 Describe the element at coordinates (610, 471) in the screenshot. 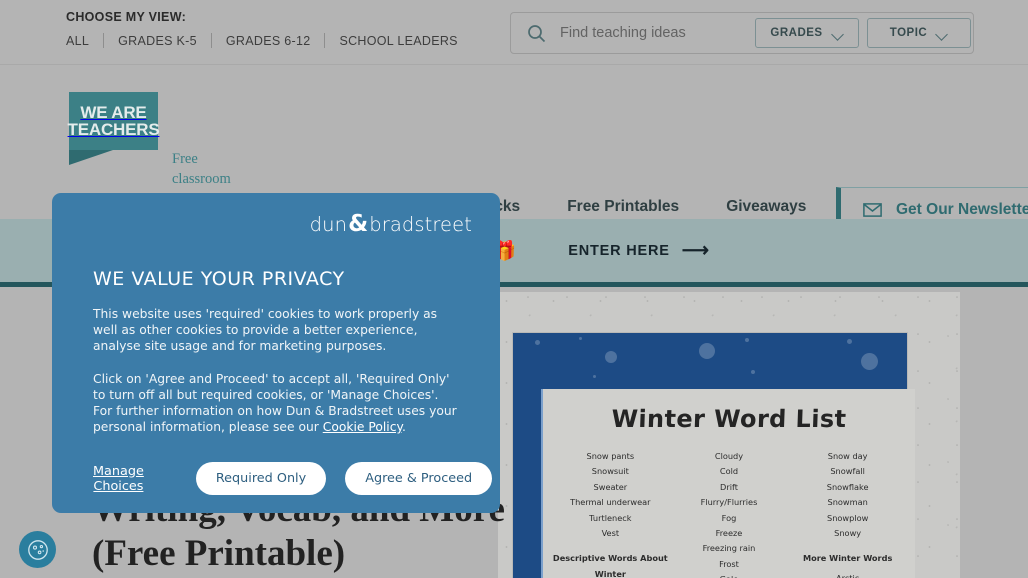

I see `worksheet-word: Snowsuit` at that location.